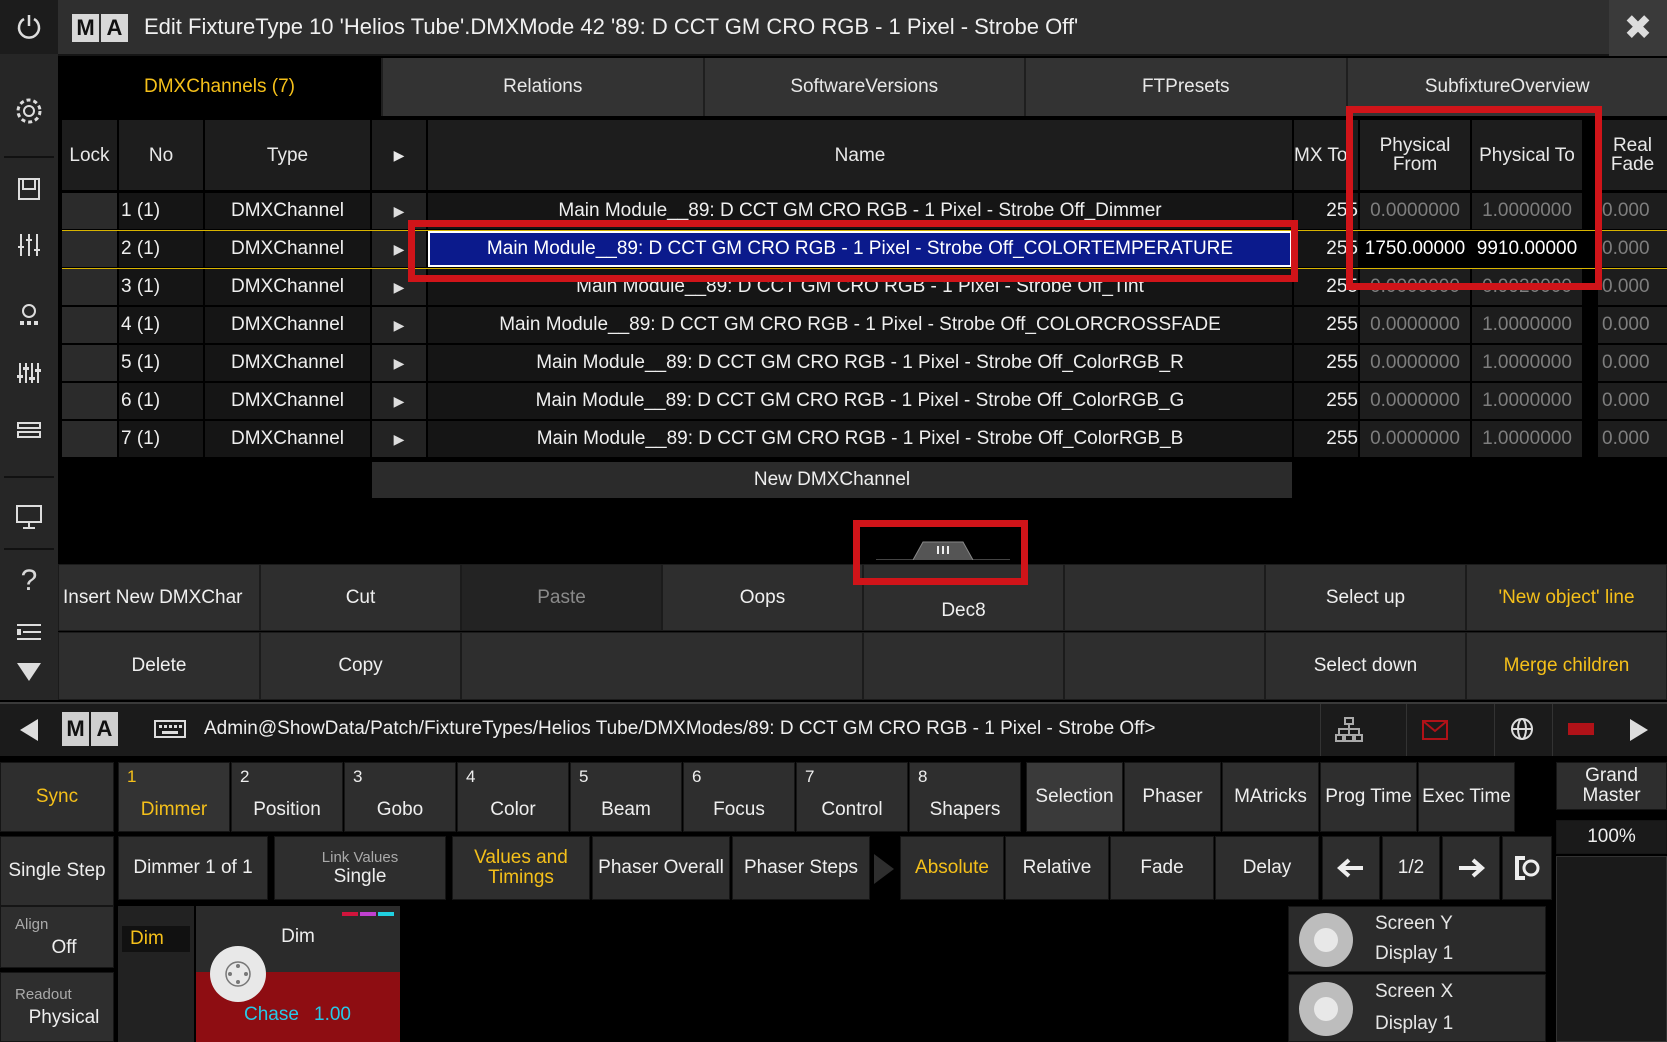 Image resolution: width=1667 pixels, height=1042 pixels. What do you see at coordinates (220, 87) in the screenshot?
I see `tab-dmxchannels: DMXChannels (7)` at bounding box center [220, 87].